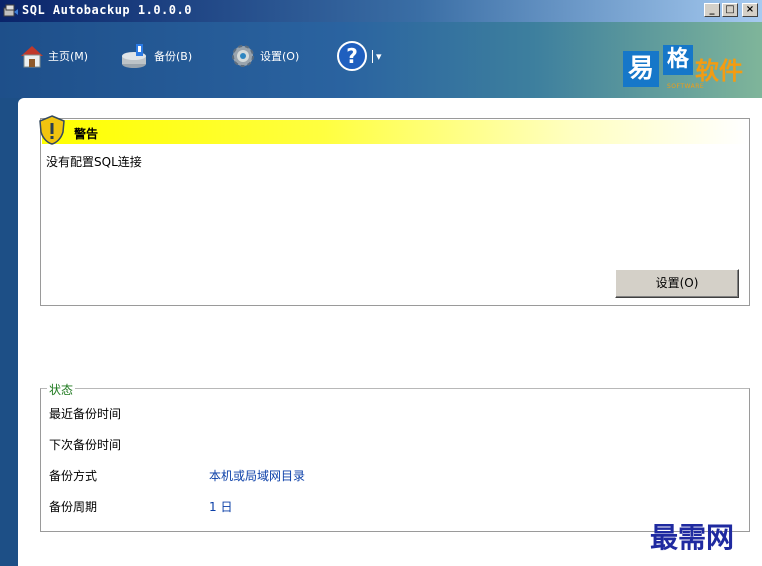 Image resolution: width=762 pixels, height=566 pixels. I want to click on logo-char-1: 易, so click(641, 69).